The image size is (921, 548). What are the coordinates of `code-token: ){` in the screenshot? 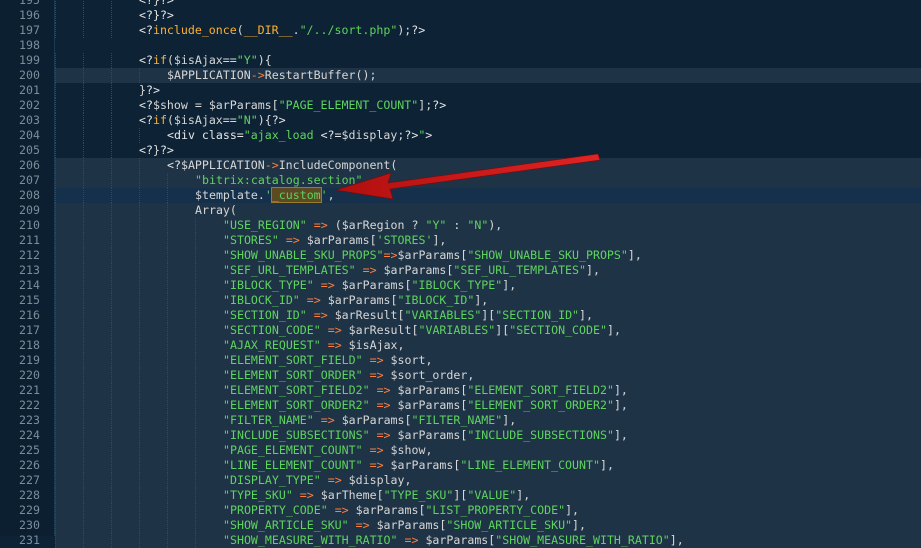 It's located at (264, 60).